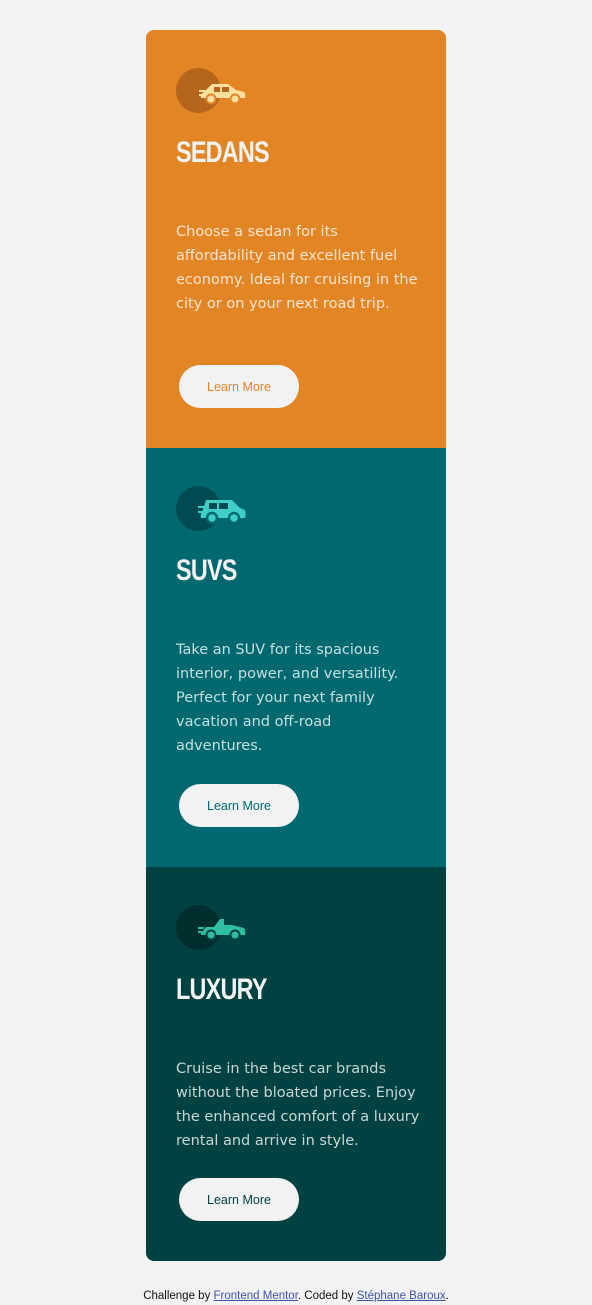 The width and height of the screenshot is (592, 1305). Describe the element at coordinates (221, 989) in the screenshot. I see `card-title: LUXURY` at that location.